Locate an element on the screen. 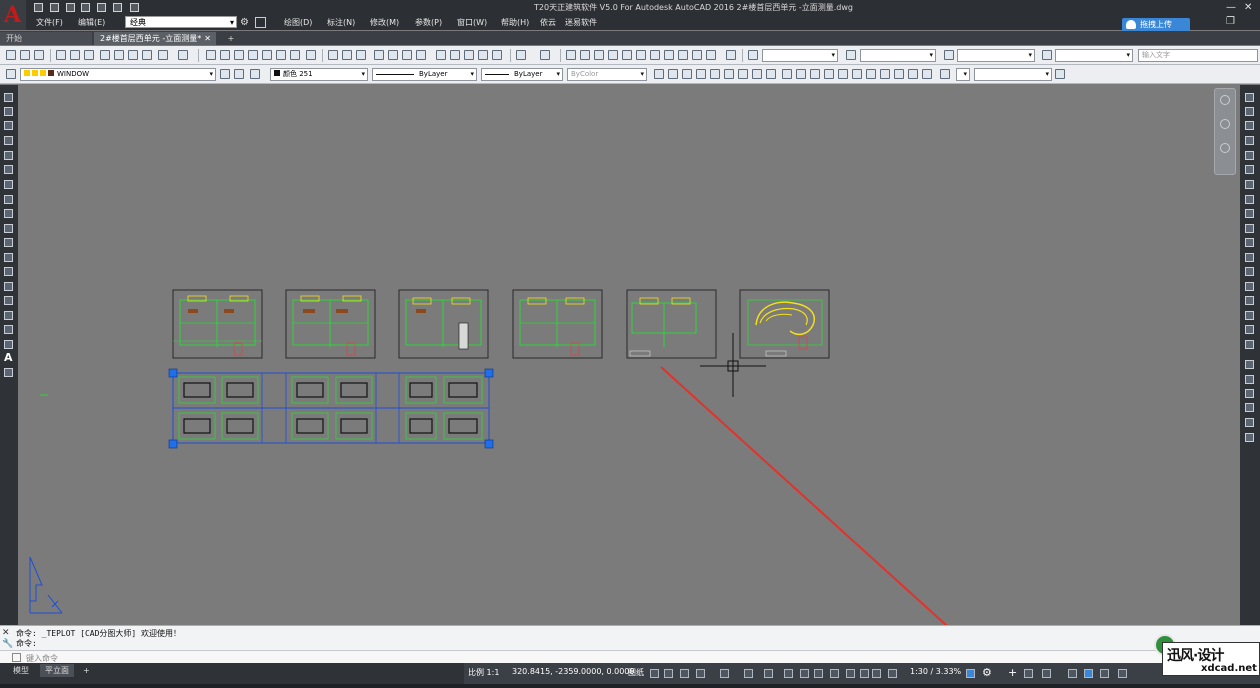 This screenshot has height=688, width=1260. tb-tool-3-icon is located at coordinates (361, 55).